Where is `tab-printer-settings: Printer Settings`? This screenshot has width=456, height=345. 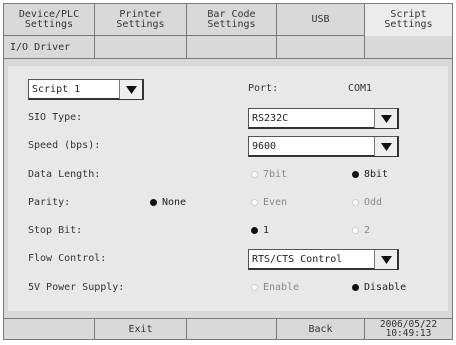 tab-printer-settings: Printer Settings is located at coordinates (141, 19).